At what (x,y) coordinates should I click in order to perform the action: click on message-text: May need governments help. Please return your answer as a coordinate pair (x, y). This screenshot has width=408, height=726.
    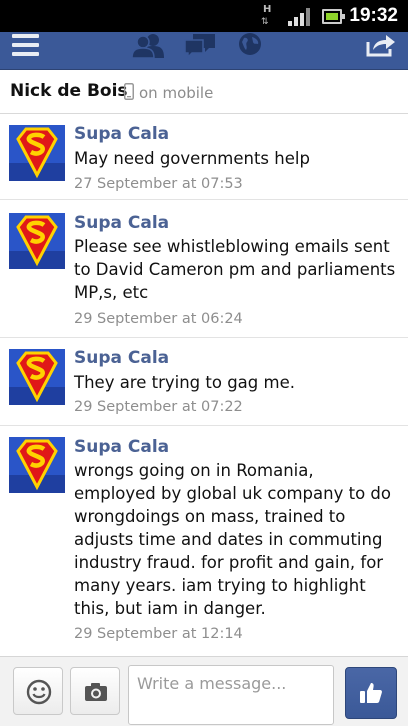
    Looking at the image, I should click on (192, 158).